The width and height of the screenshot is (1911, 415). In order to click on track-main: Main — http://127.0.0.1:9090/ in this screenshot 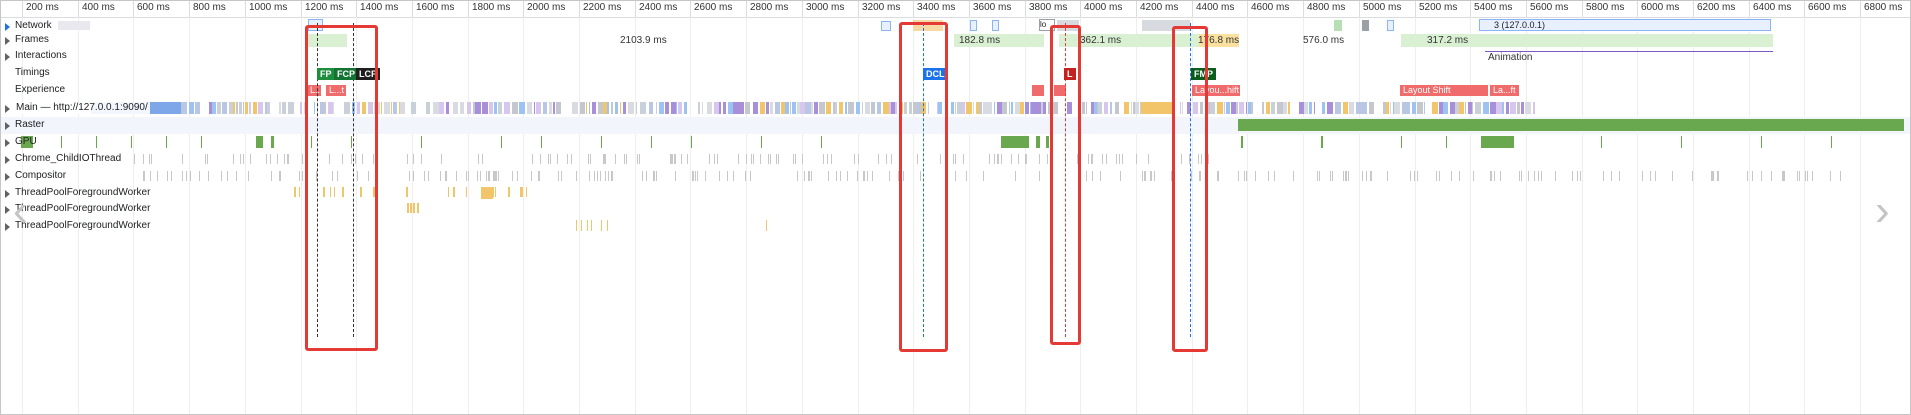, I will do `click(955, 108)`.